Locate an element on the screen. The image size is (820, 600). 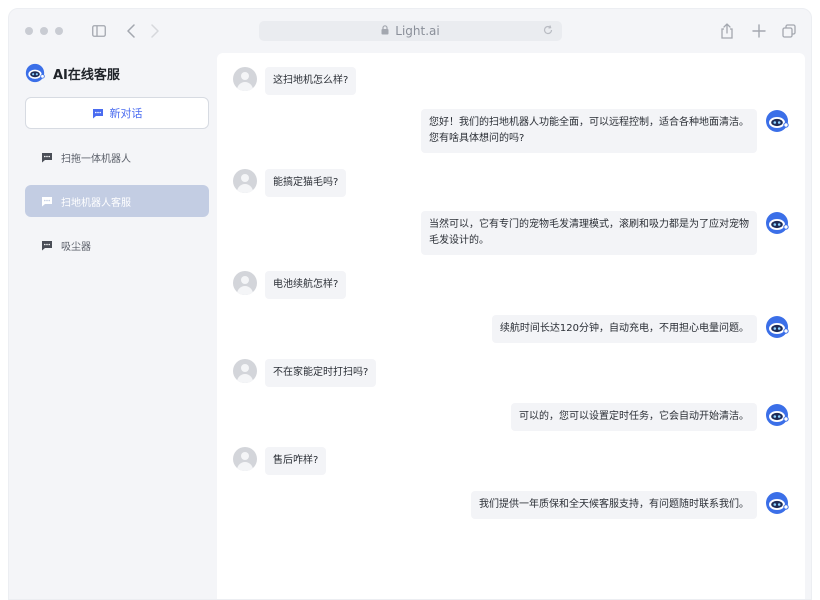
brand: AI在线客服 is located at coordinates (72, 73).